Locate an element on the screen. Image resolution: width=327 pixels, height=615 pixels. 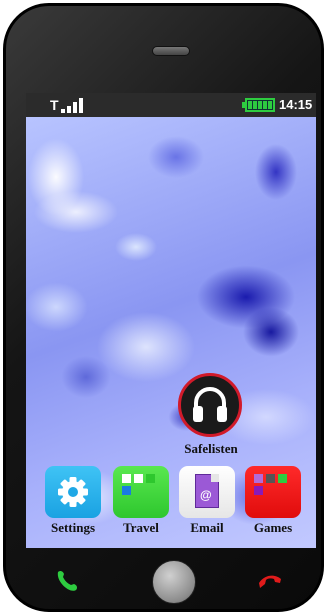
app-dock: Settings Travel @ Email Games is located at coordinates (173, 503).